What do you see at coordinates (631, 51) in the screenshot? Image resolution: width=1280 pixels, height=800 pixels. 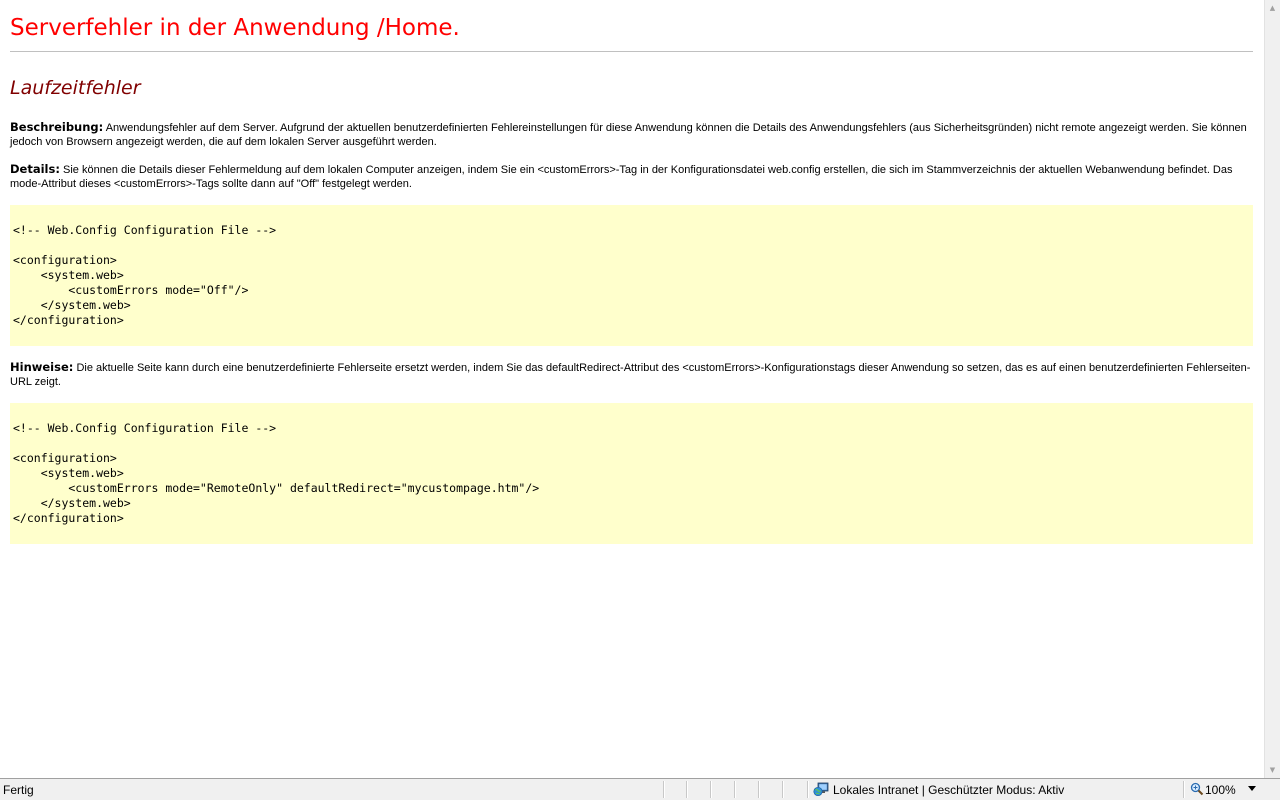 I see `title-divider` at bounding box center [631, 51].